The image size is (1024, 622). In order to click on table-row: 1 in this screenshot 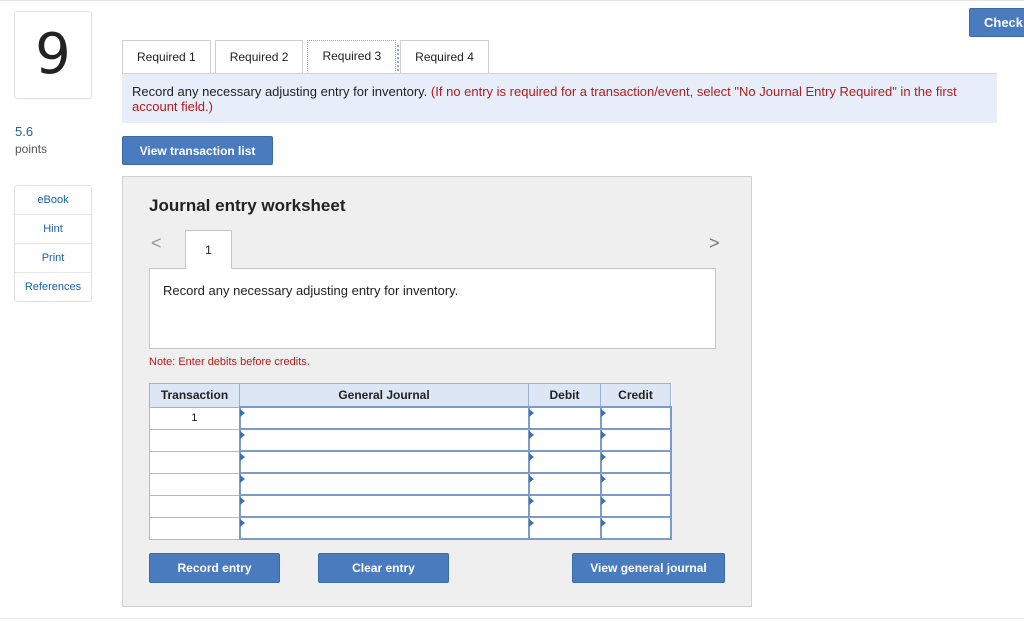, I will do `click(410, 418)`.